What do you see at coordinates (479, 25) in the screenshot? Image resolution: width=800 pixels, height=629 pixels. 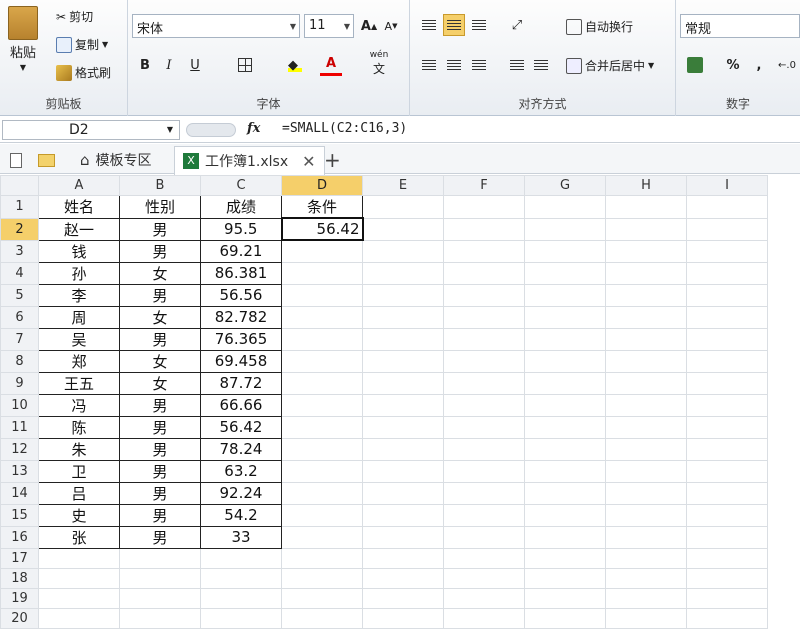 I see `align-bottom-button` at bounding box center [479, 25].